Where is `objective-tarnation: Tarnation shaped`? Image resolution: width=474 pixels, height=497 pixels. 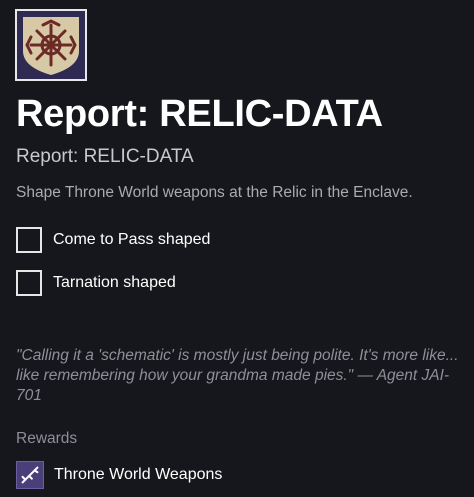
objective-tarnation: Tarnation shaped is located at coordinates (96, 283).